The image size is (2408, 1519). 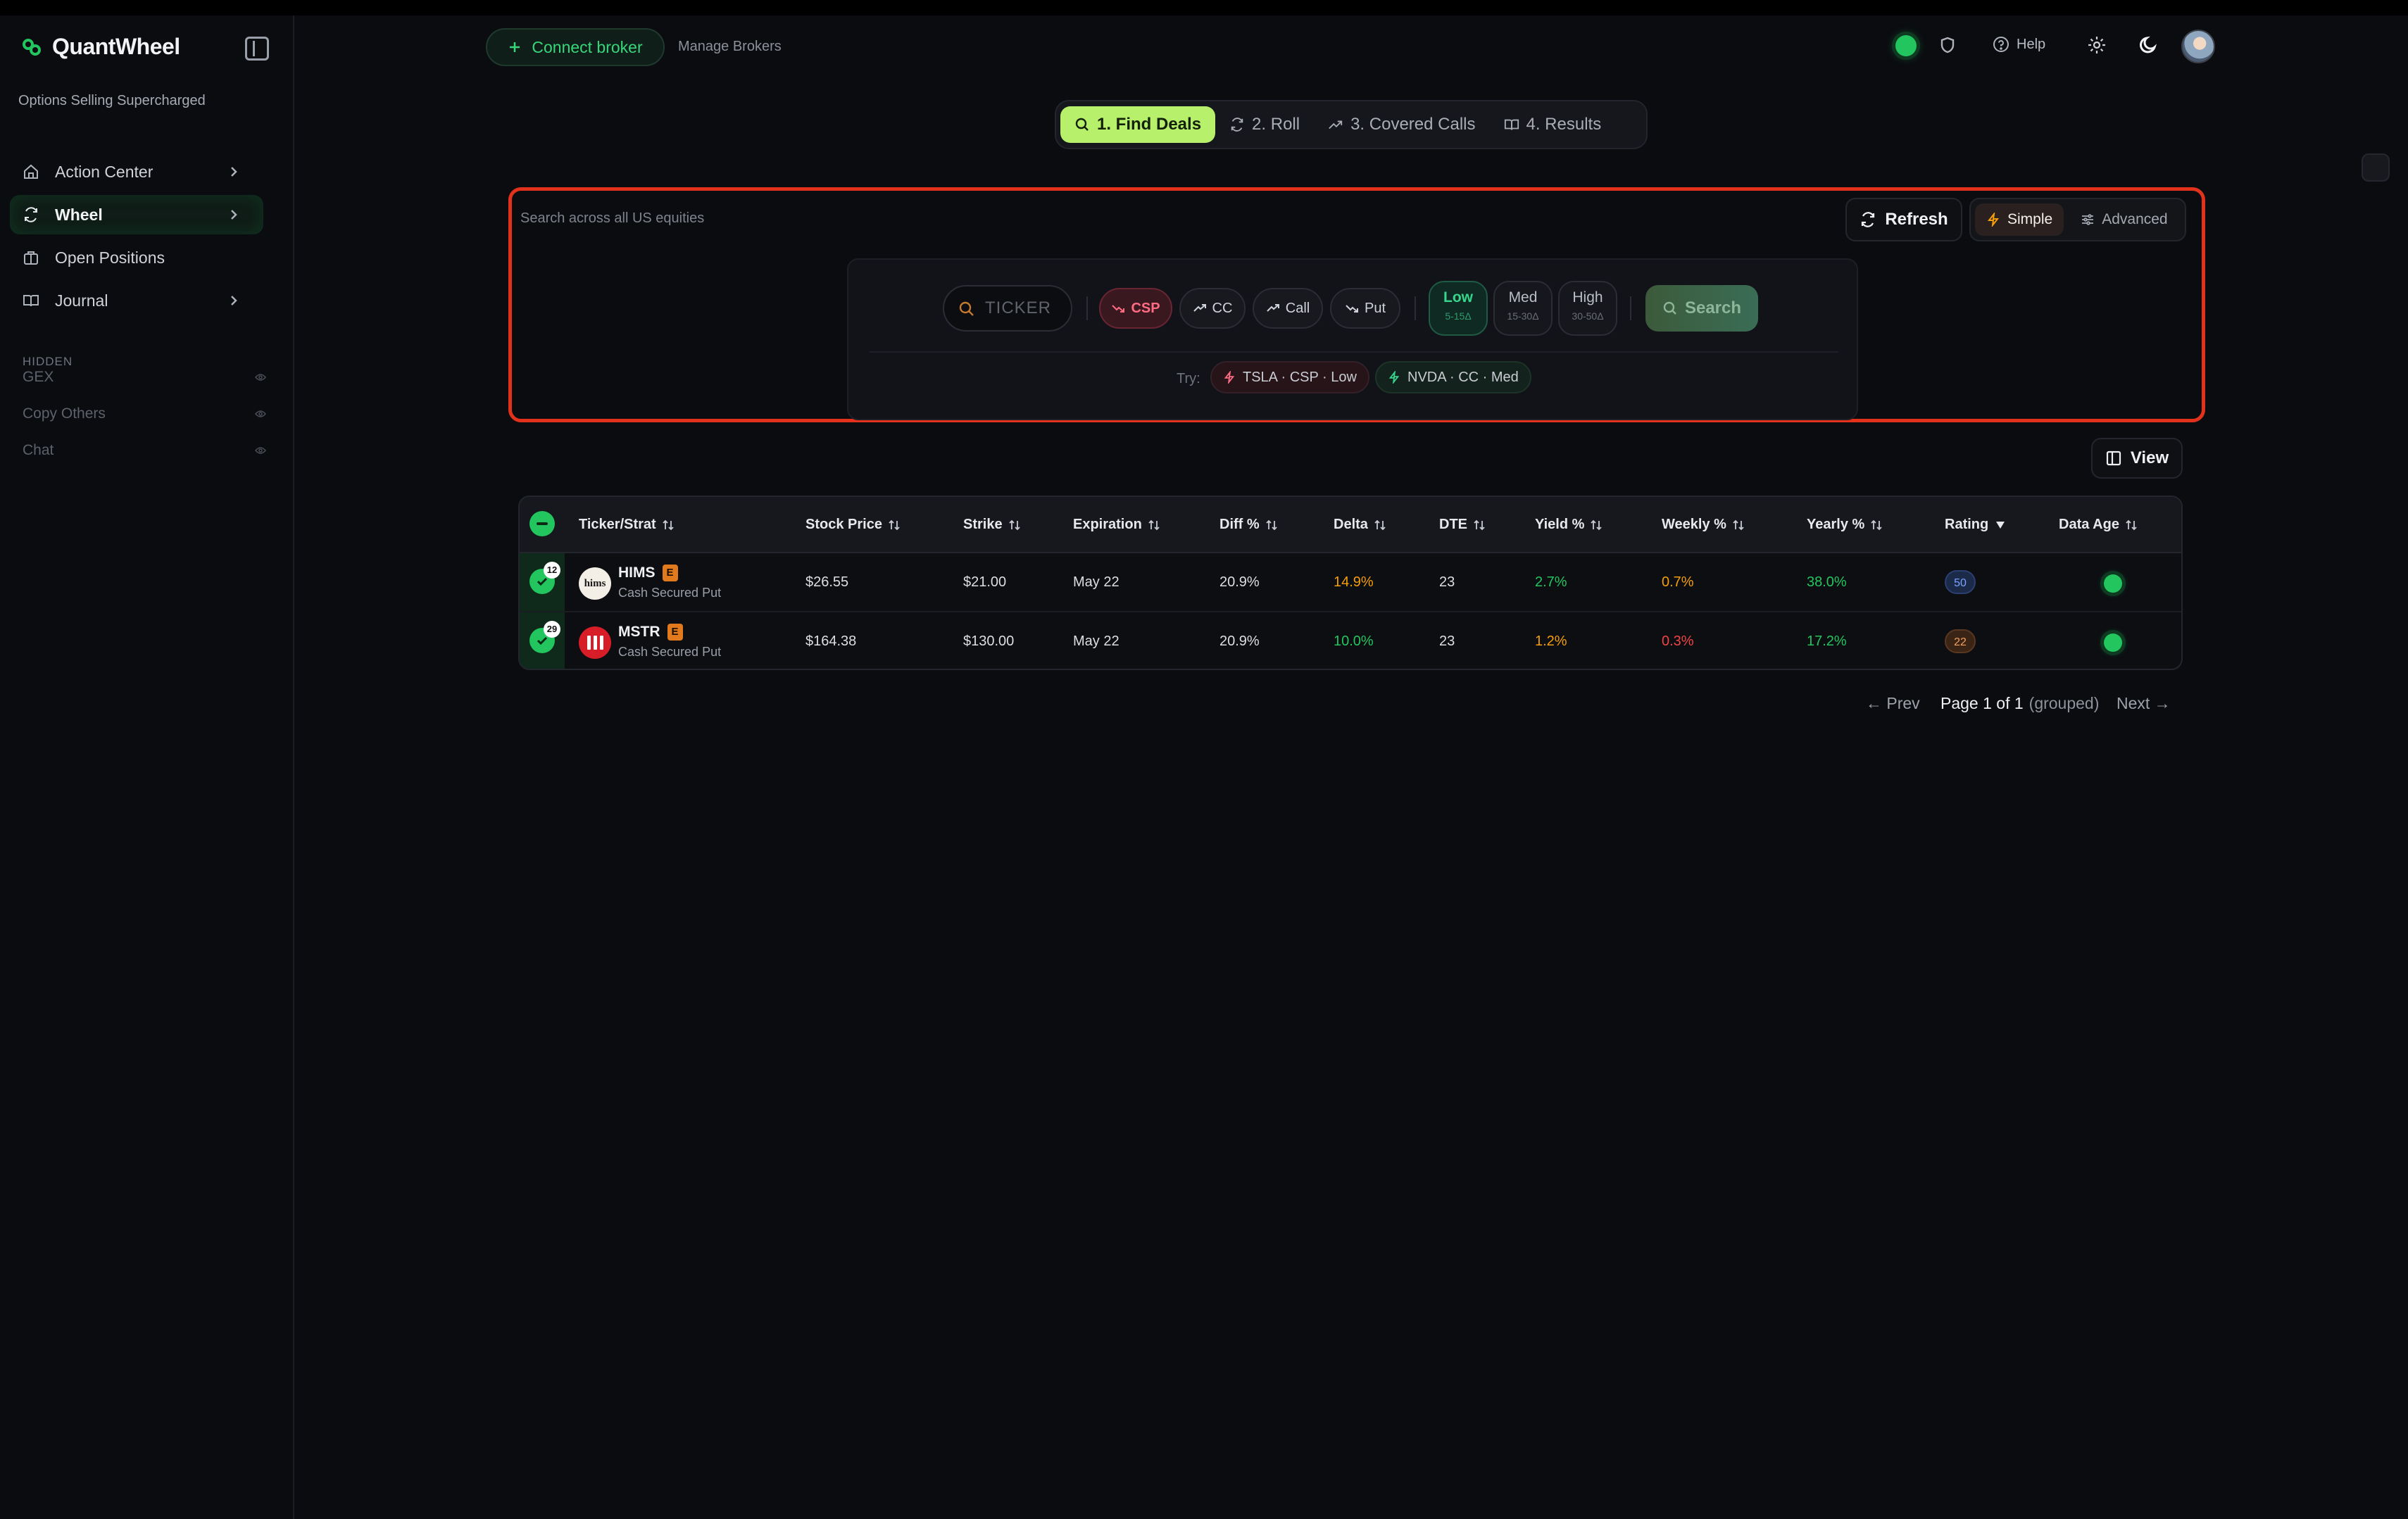 I want to click on strategy-cc: CC, so click(x=1212, y=309).